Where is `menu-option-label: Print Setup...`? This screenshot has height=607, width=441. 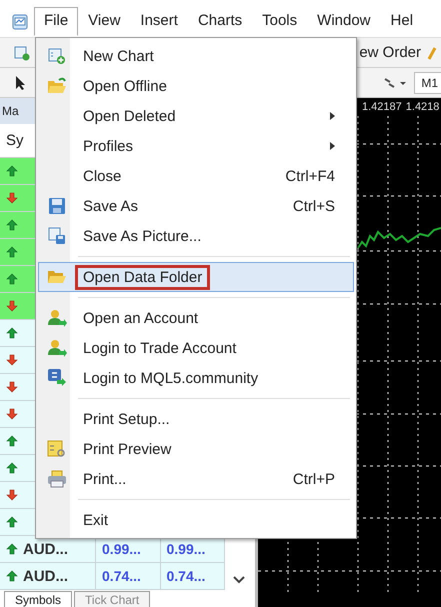
menu-option-label: Print Setup... is located at coordinates (126, 420).